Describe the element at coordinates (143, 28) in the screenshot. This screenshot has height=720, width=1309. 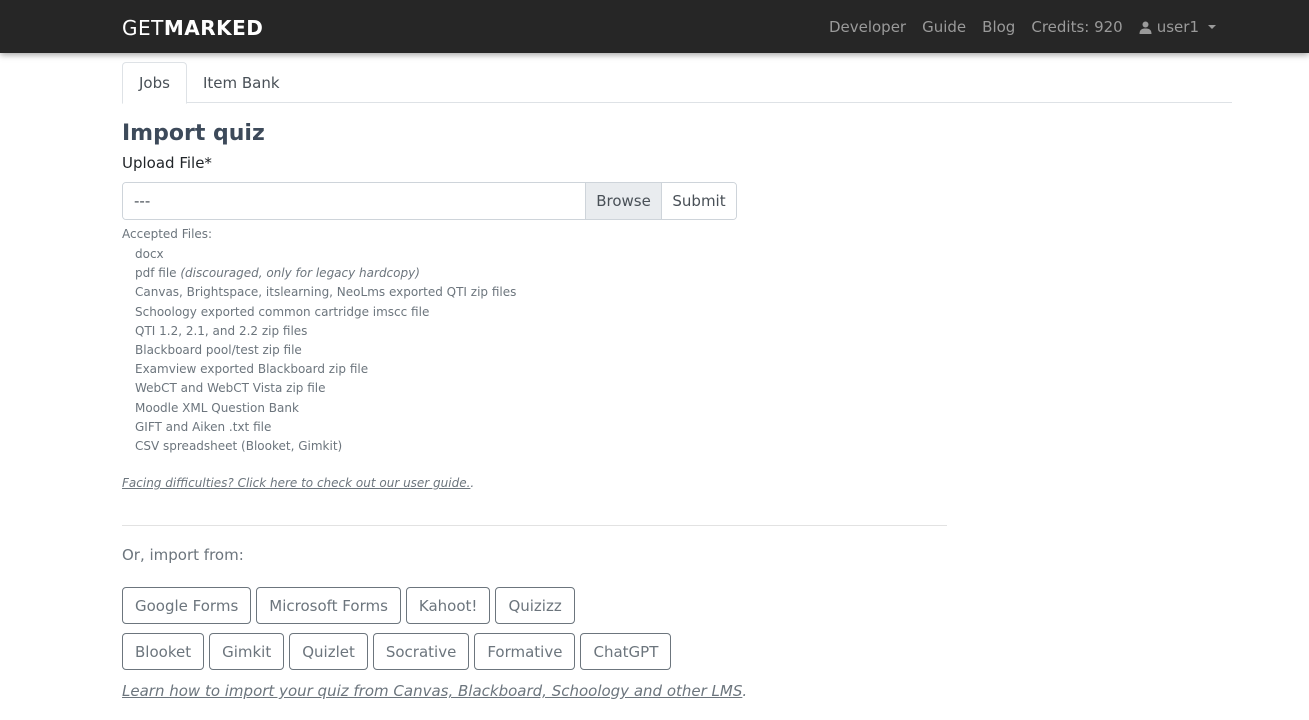
I see `brand-light: GET` at that location.